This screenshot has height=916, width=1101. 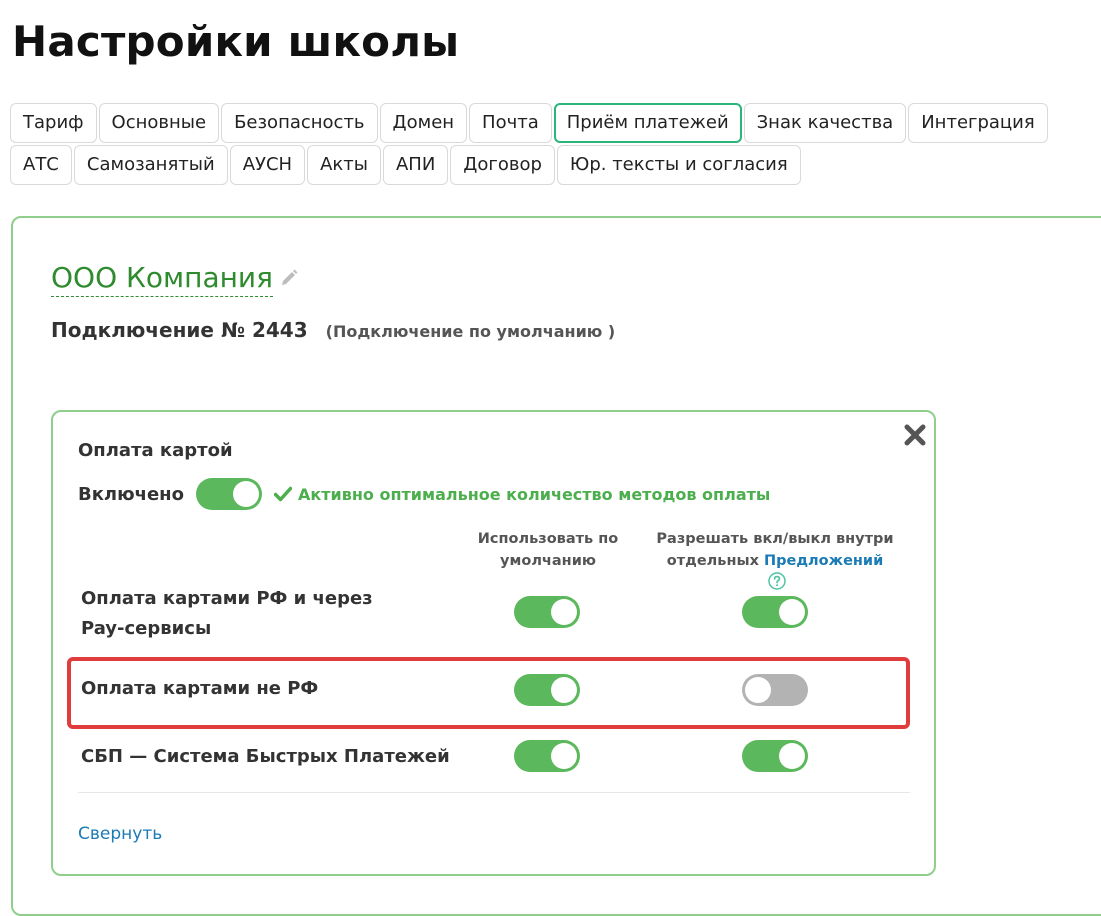 What do you see at coordinates (678, 165) in the screenshot?
I see `tab-legal-texts: Юр. тексты и согласия` at bounding box center [678, 165].